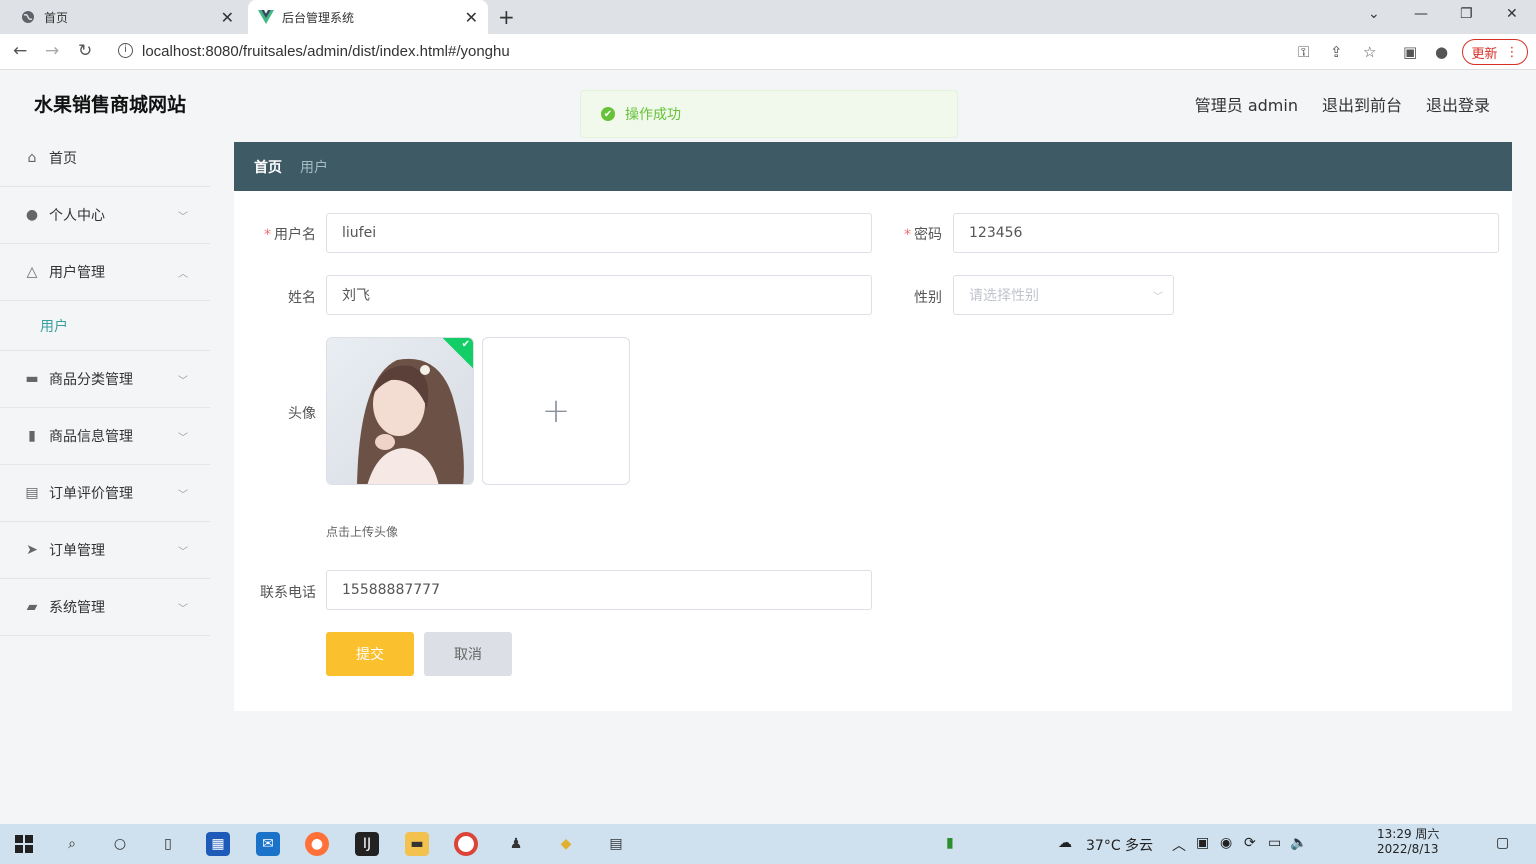 The width and height of the screenshot is (1536, 864). What do you see at coordinates (105, 326) in the screenshot?
I see `sidebar-subitem-users: 用户` at bounding box center [105, 326].